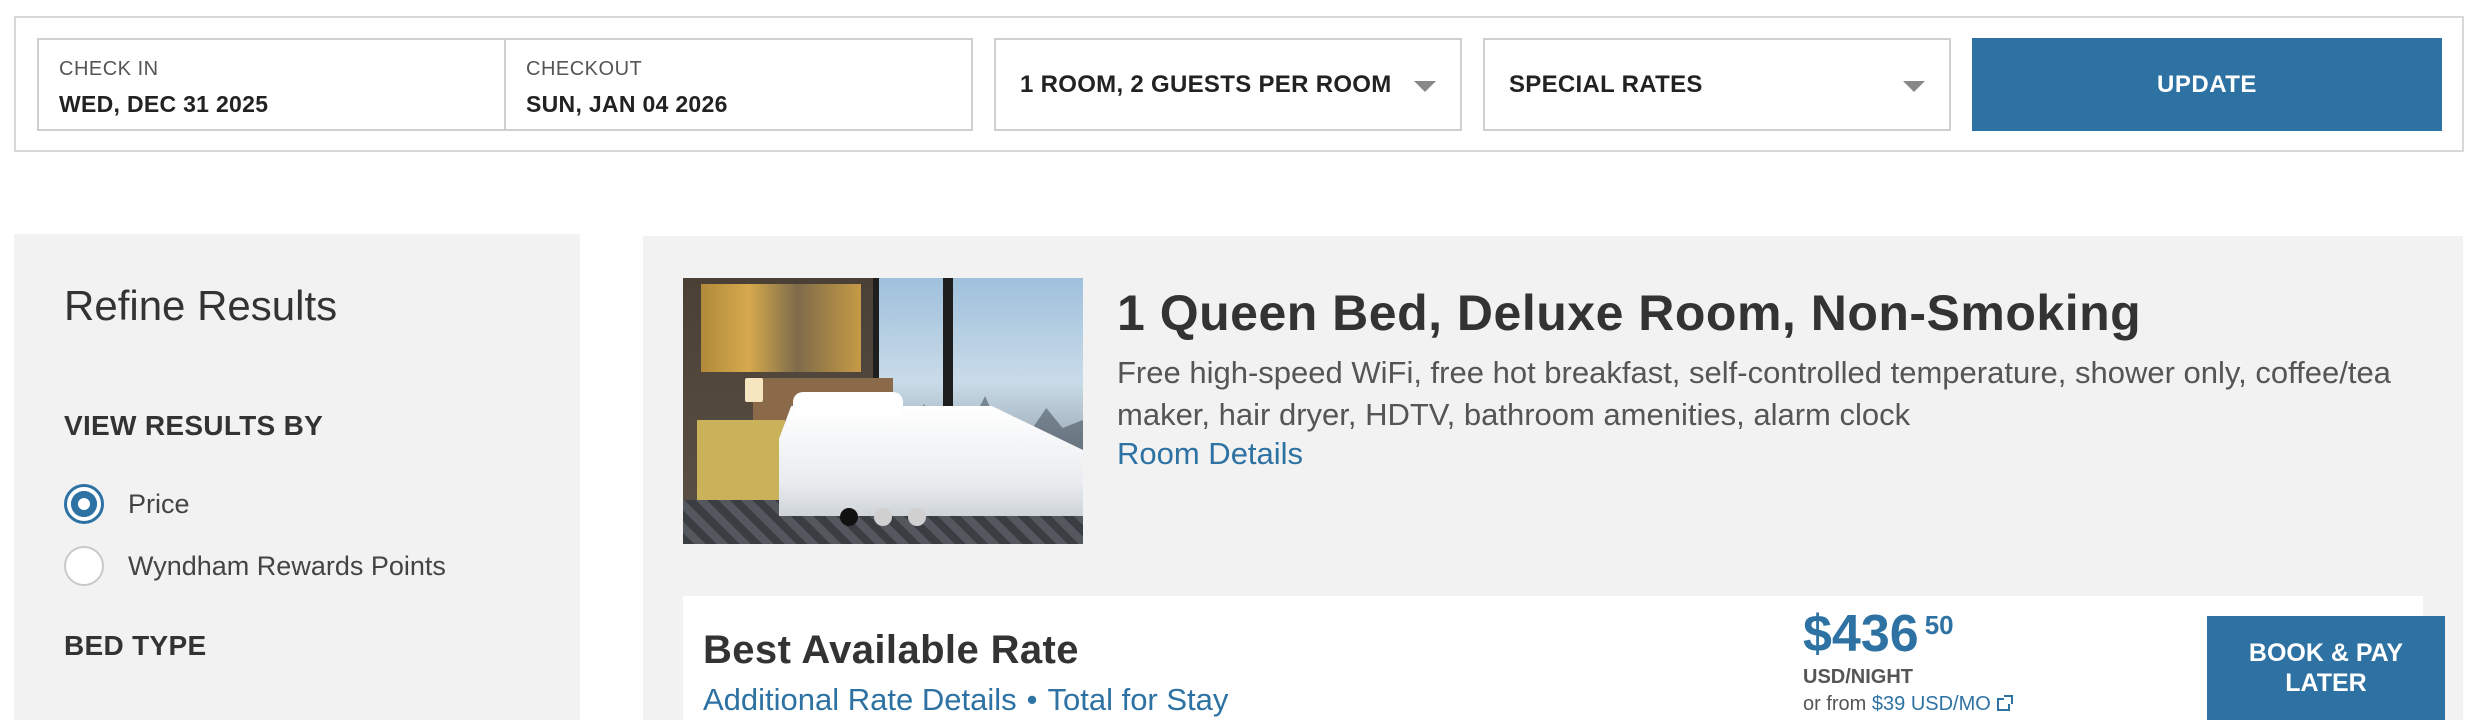 The height and width of the screenshot is (720, 2476). What do you see at coordinates (194, 425) in the screenshot?
I see `view-results-heading: VIEW RESULTS BY` at bounding box center [194, 425].